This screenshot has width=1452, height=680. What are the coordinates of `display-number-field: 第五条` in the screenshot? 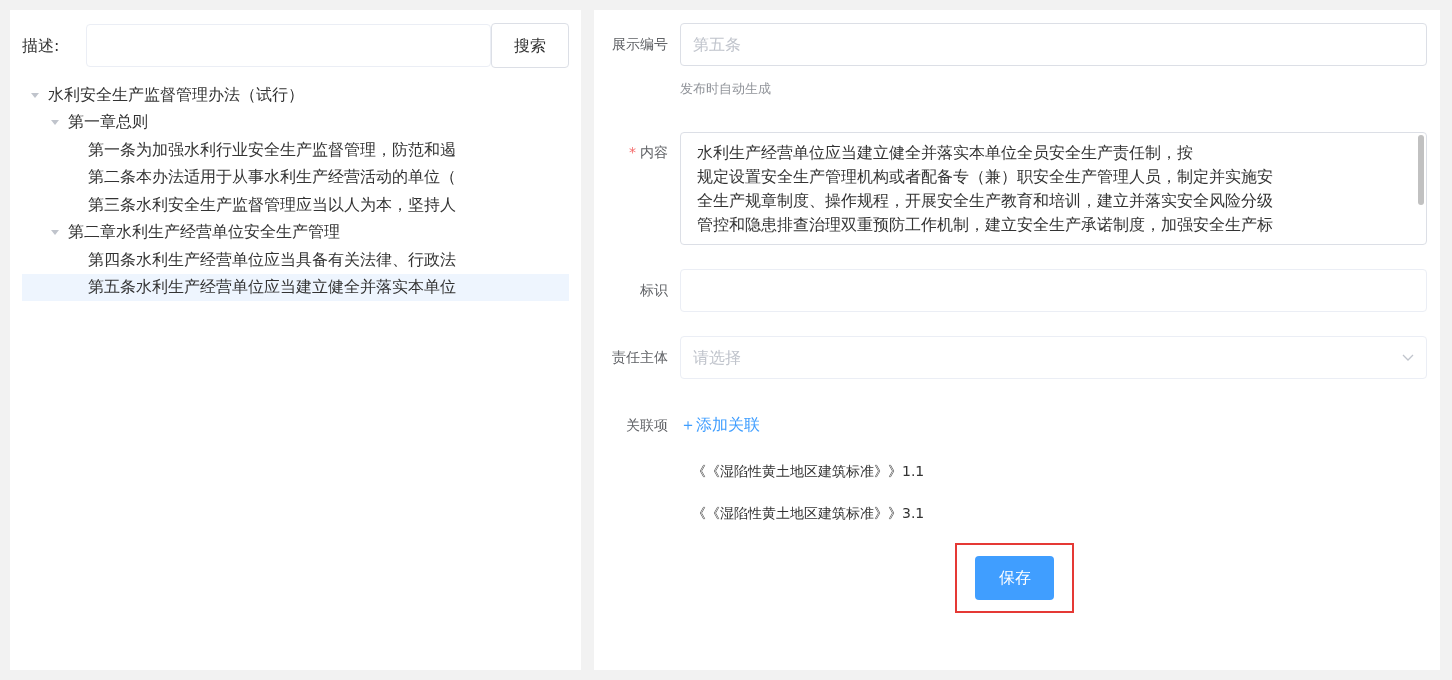 It's located at (1053, 44).